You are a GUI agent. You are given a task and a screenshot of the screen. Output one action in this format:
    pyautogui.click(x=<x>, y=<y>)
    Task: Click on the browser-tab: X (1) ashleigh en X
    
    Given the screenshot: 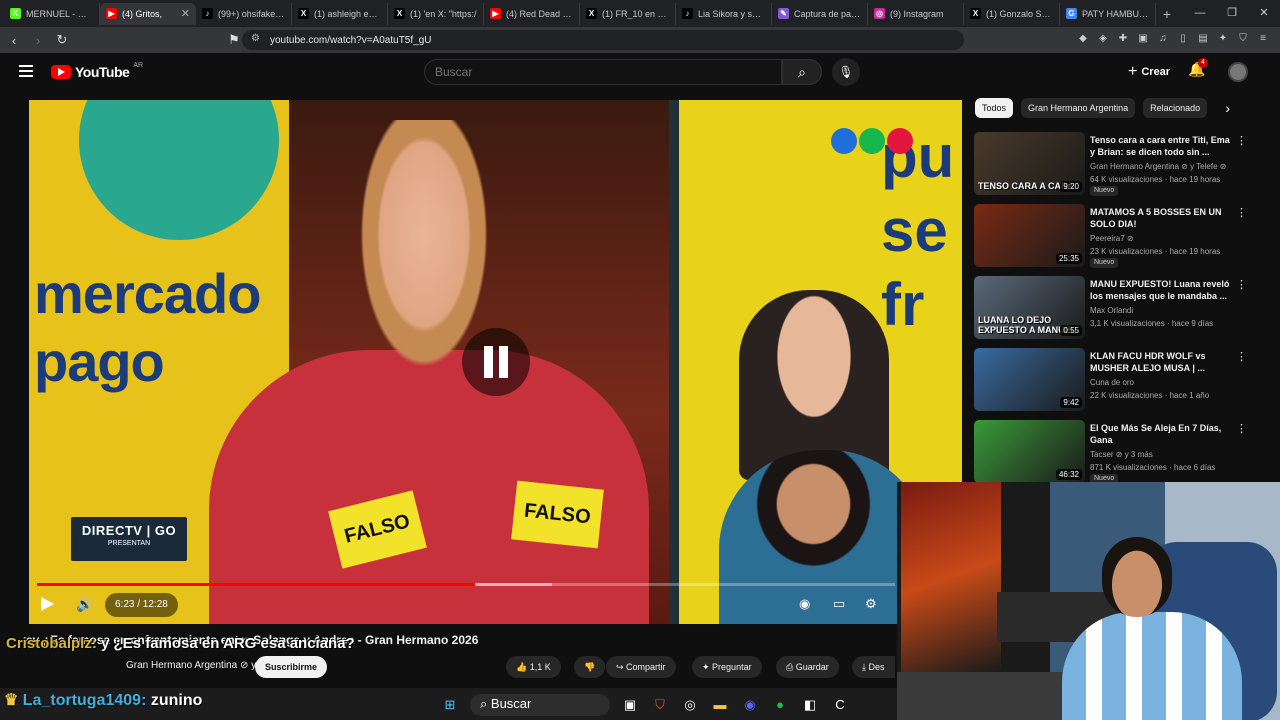 What is the action you would take?
    pyautogui.click(x=340, y=13)
    